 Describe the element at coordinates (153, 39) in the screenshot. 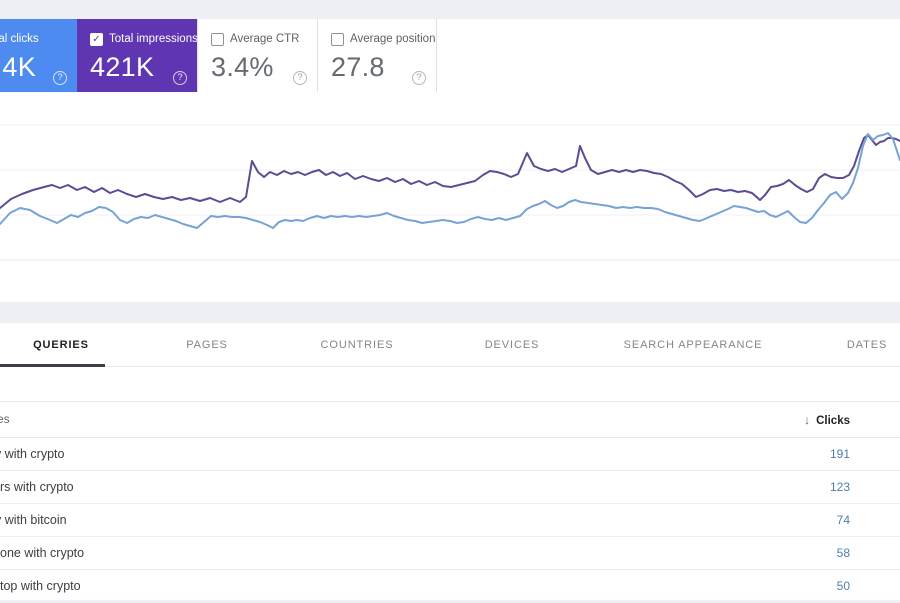

I see `metric-label: Total impressions` at that location.